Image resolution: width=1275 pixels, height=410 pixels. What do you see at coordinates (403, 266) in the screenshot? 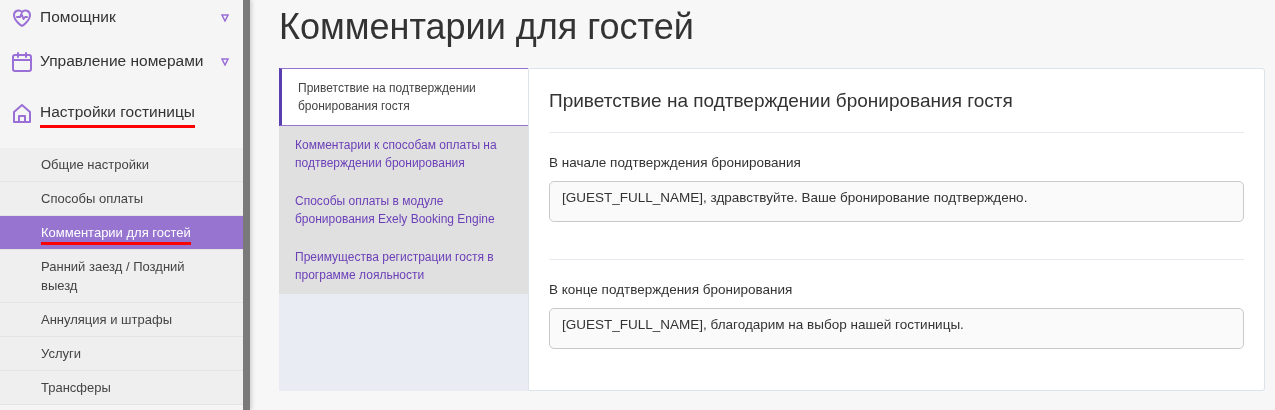
I see `tab: Преимущества регистрации гостя в программе лояльности` at bounding box center [403, 266].